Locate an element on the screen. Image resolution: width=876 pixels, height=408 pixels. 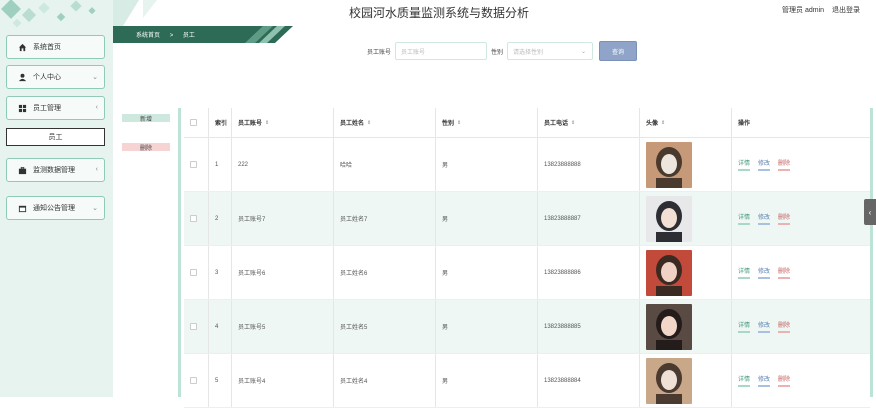
cell-index: 4 is located at coordinates (217, 326).